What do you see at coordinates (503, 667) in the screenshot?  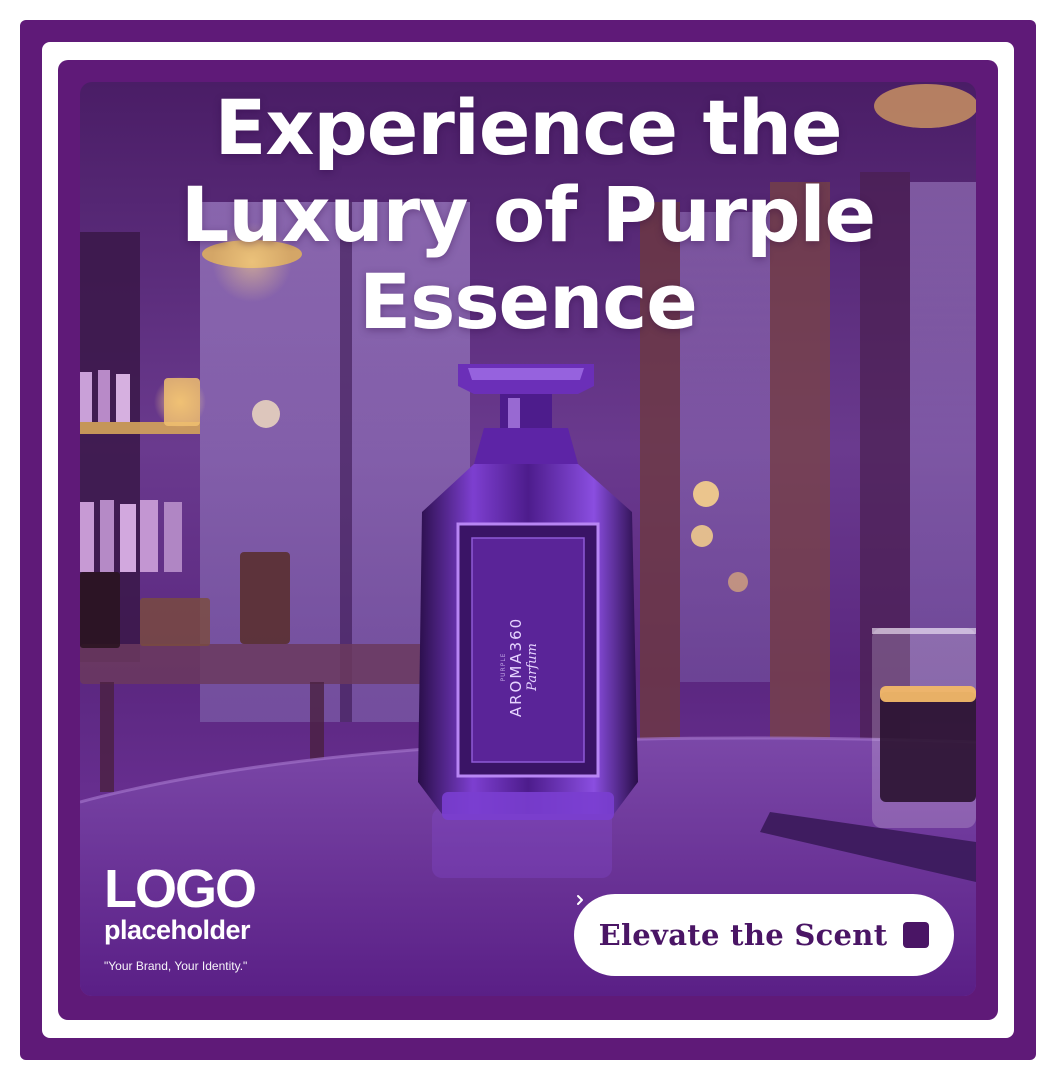 I see `bottle-tiny-text: PURPLE` at bounding box center [503, 667].